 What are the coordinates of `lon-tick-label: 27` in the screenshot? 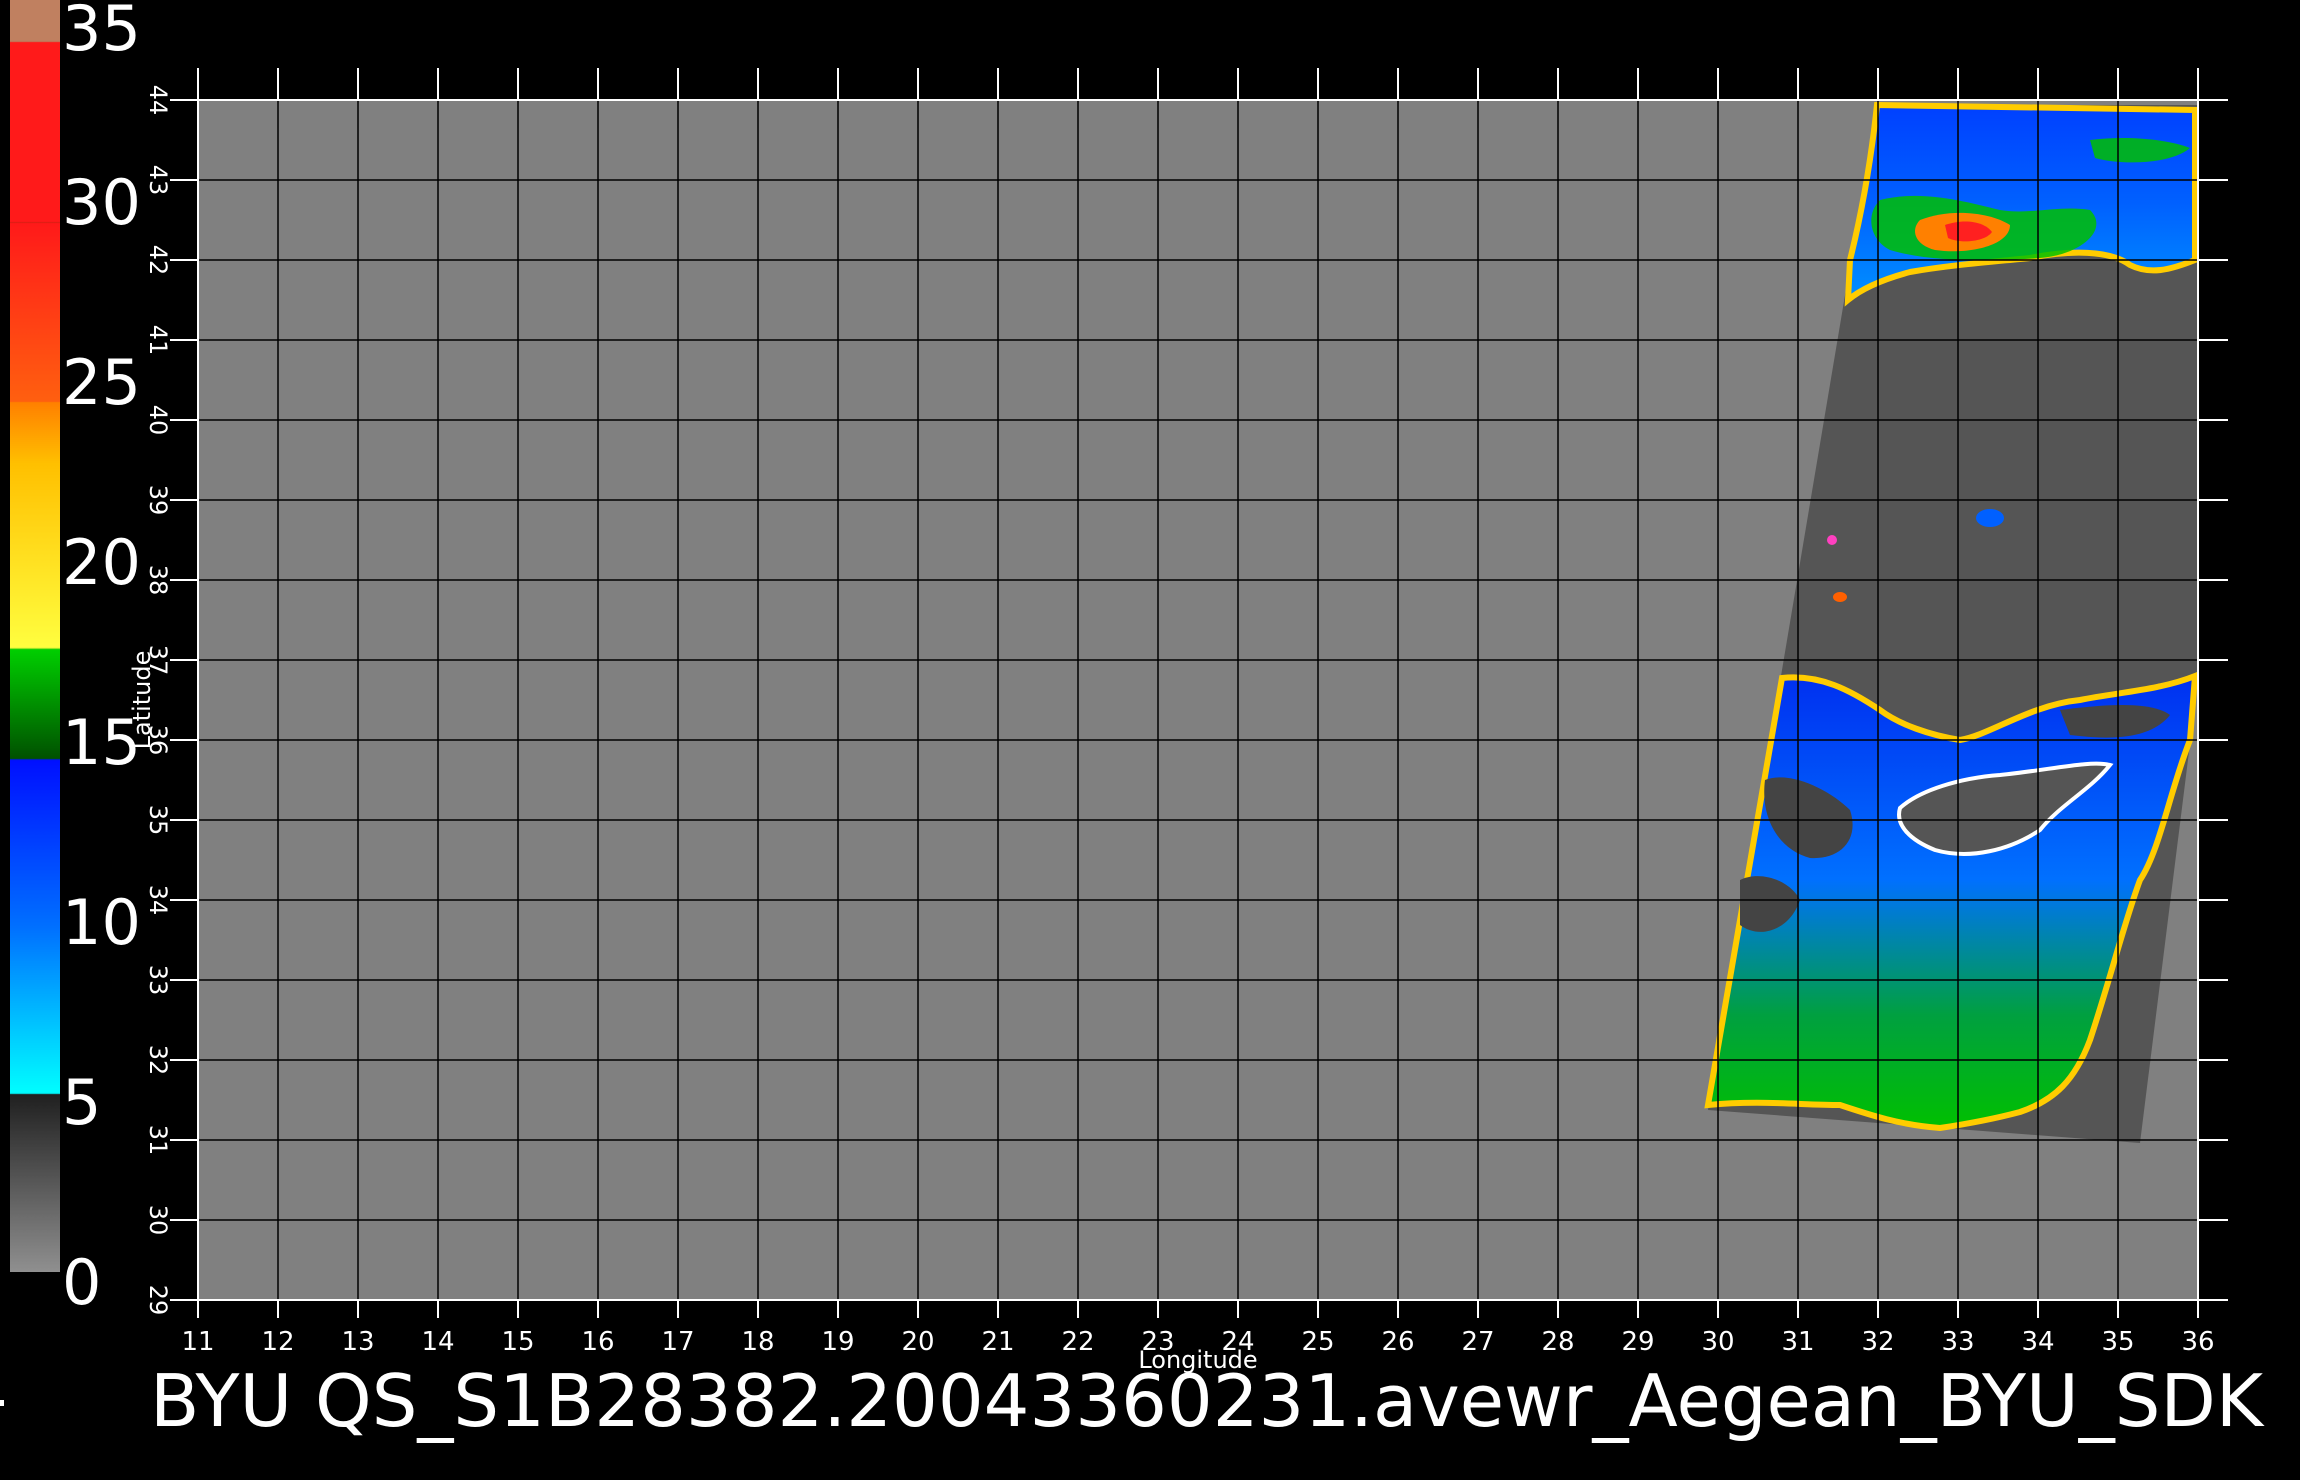 It's located at (1477, 1342).